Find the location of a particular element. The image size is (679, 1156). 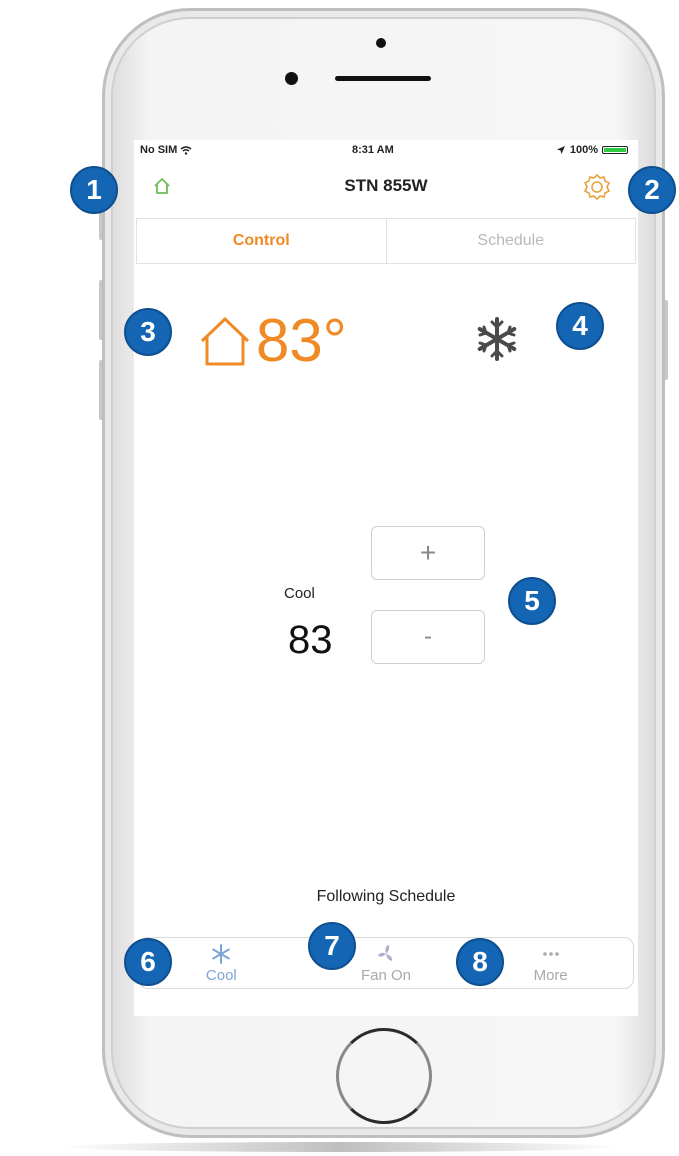

callout-5: 5 is located at coordinates (532, 601).